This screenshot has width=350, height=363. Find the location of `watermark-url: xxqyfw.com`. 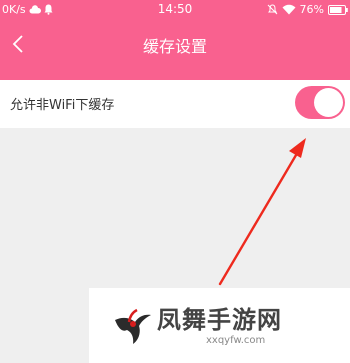

watermark-url: xxqyfw.com is located at coordinates (236, 340).